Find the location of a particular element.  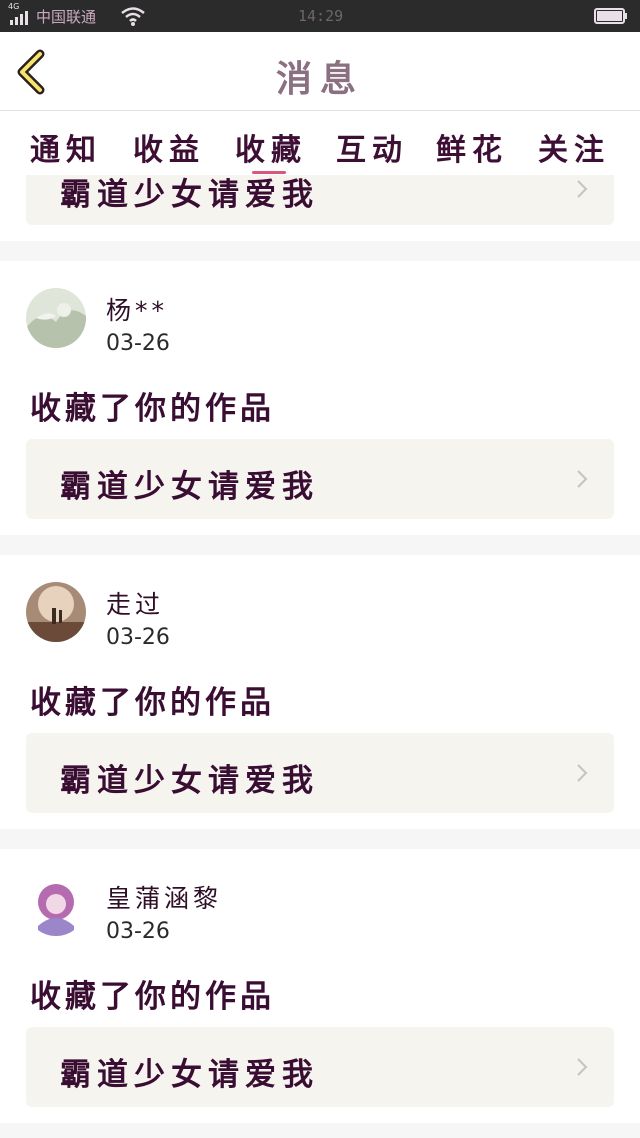

page-title: 消息 is located at coordinates (319, 79).